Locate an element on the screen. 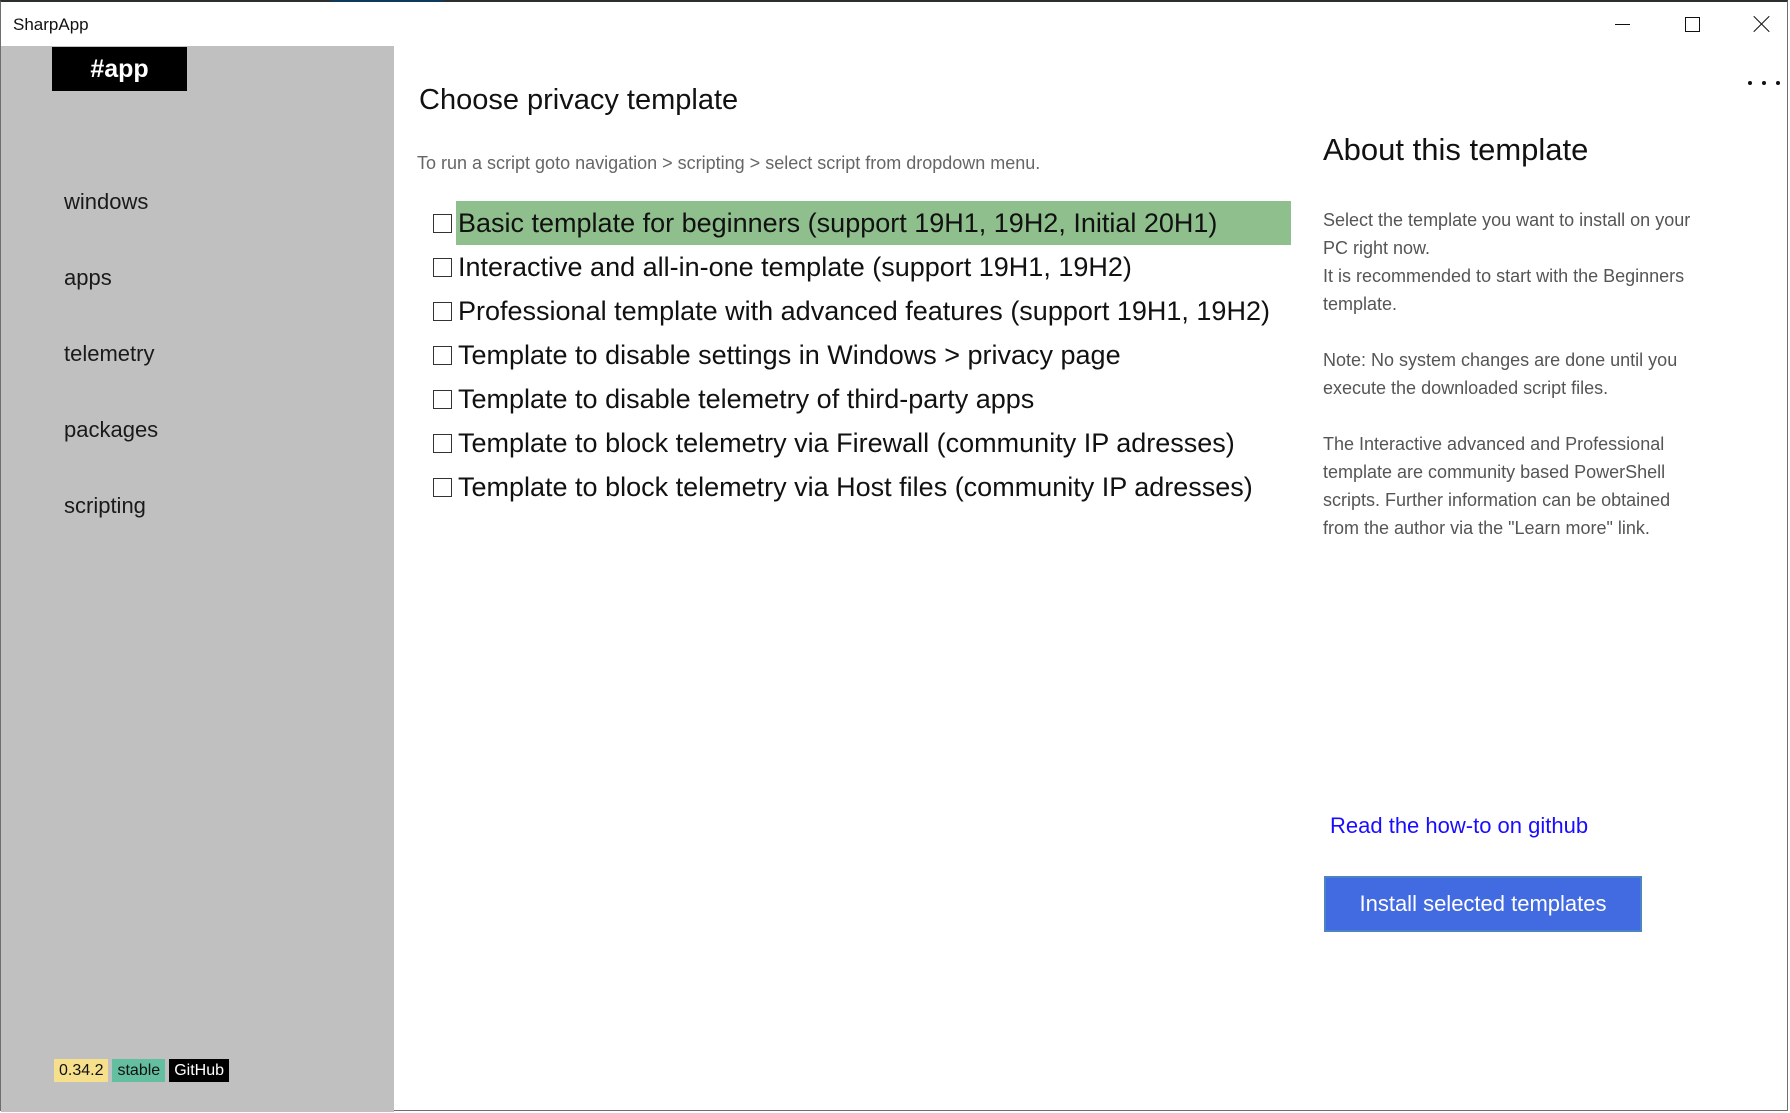 The height and width of the screenshot is (1113, 1790). minimize-icon is located at coordinates (1622, 24).